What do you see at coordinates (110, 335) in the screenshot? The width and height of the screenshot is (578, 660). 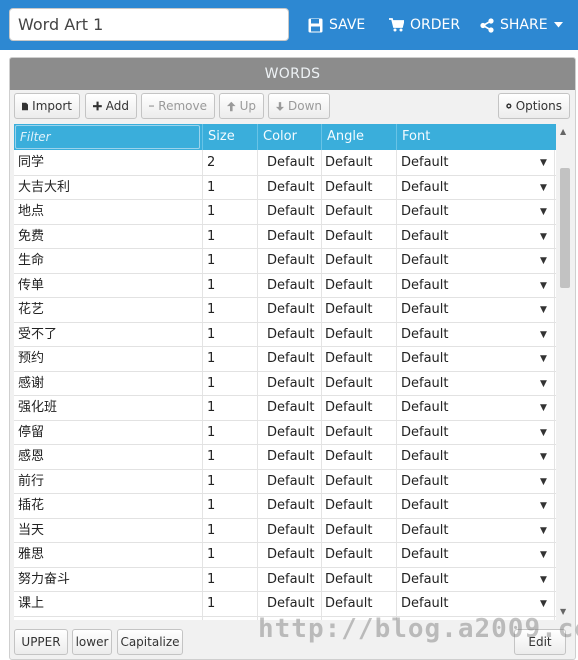 I see `word-cell: 受不了` at bounding box center [110, 335].